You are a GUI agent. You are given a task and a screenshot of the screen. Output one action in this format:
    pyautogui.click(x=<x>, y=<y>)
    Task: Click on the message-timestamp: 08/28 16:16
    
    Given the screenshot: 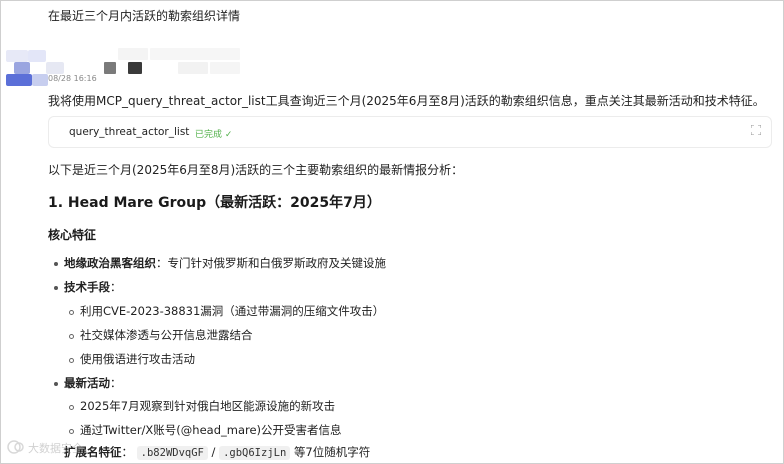 What is the action you would take?
    pyautogui.click(x=72, y=78)
    